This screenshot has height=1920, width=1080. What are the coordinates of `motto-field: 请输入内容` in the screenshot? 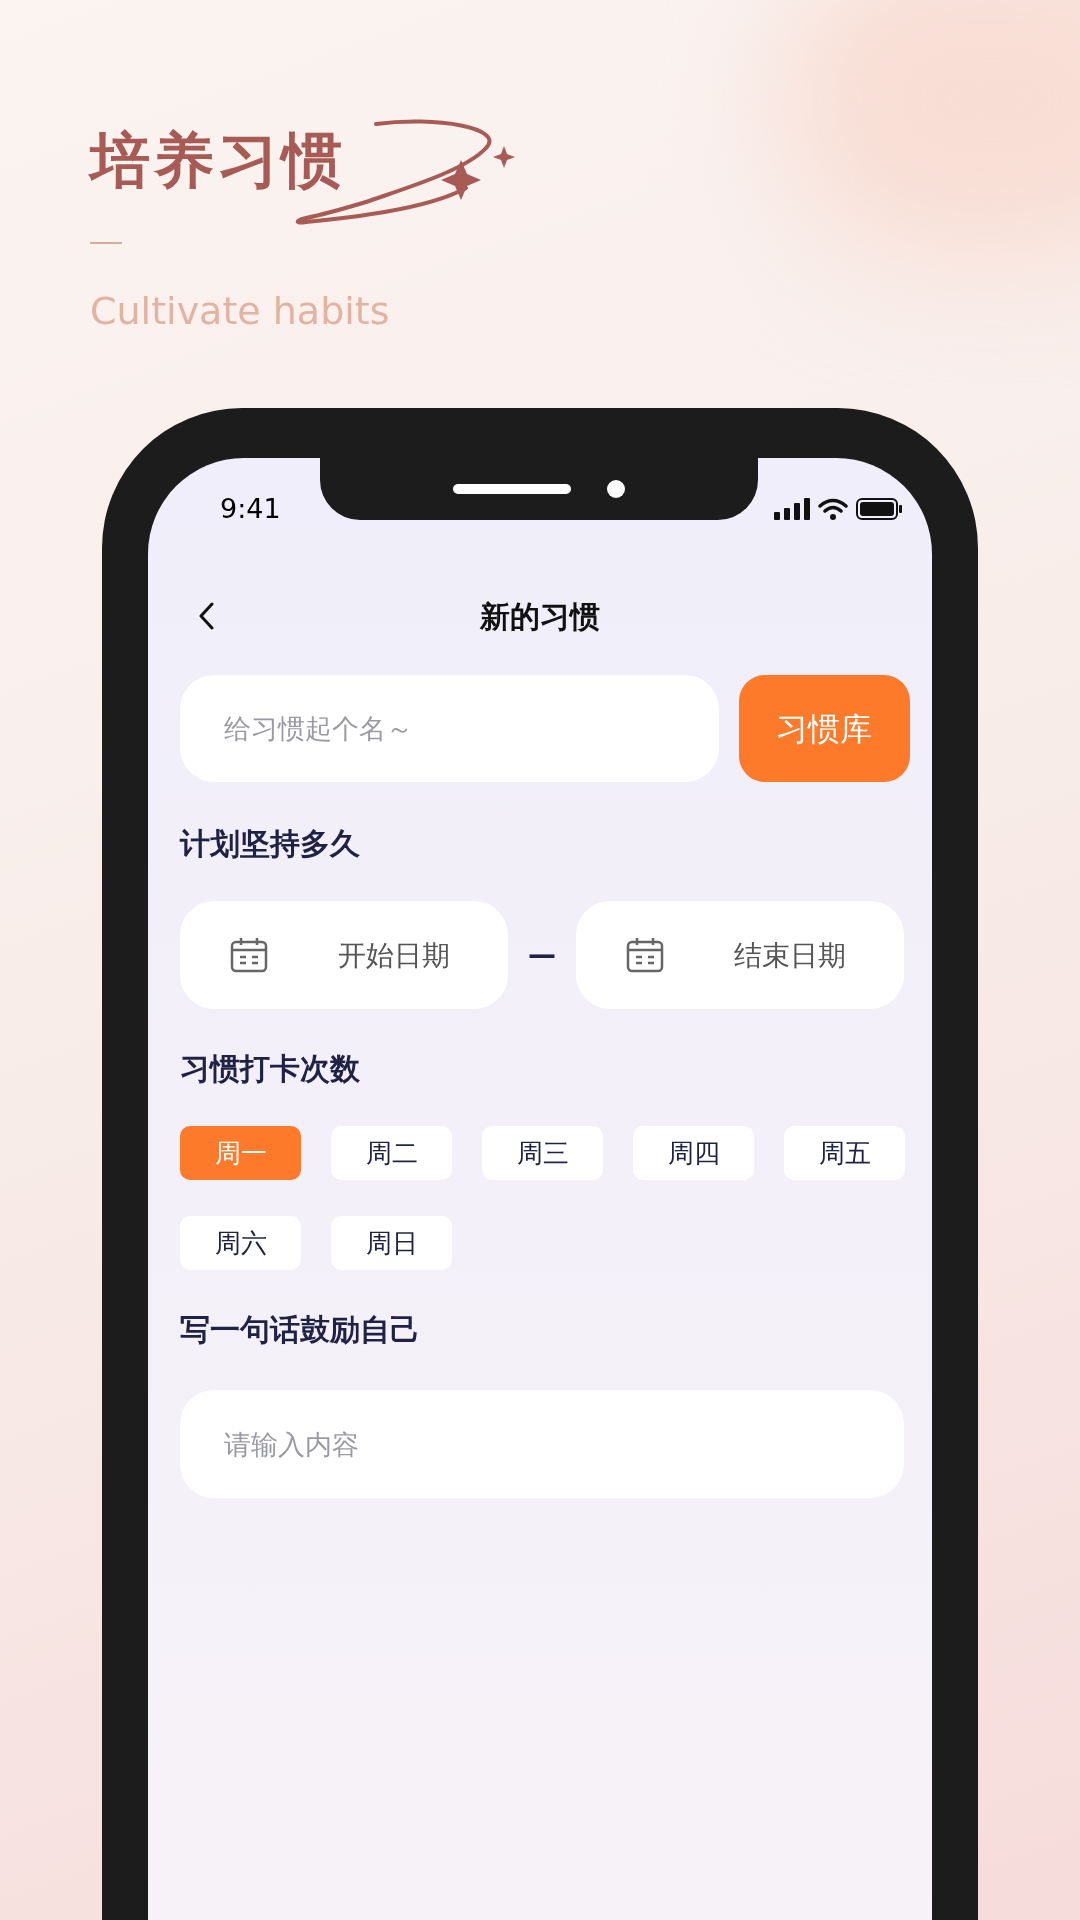 It's located at (542, 1444).